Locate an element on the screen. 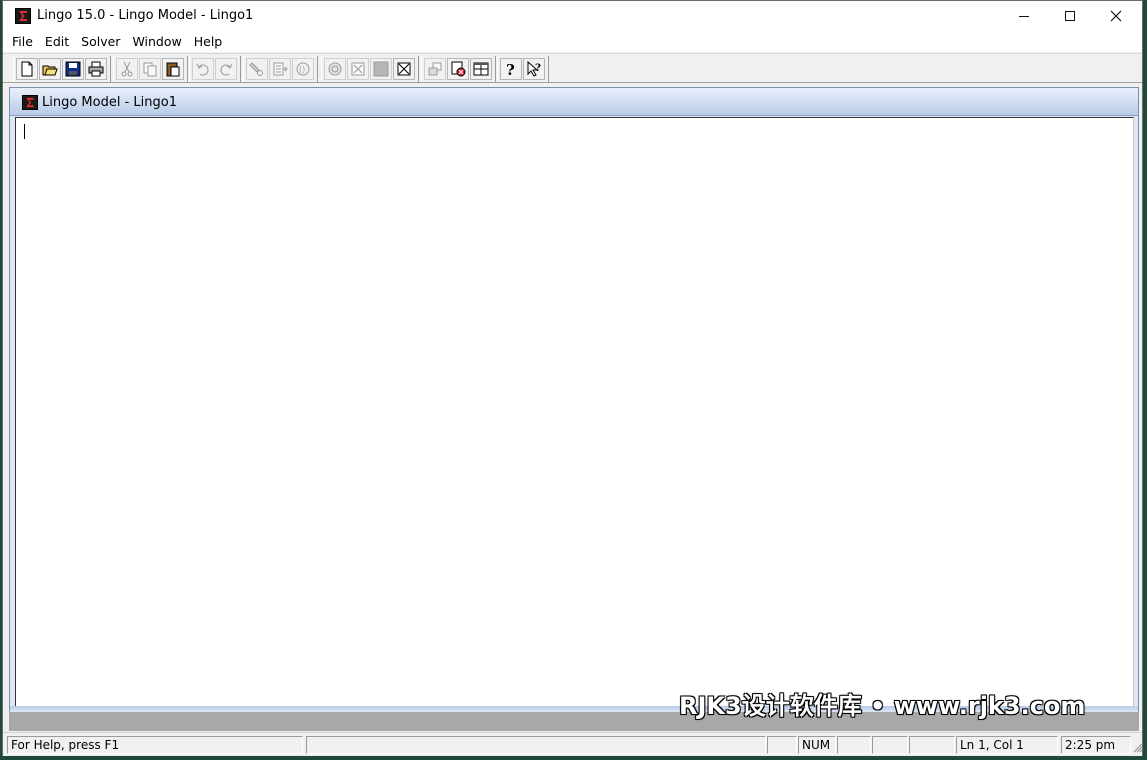 The image size is (1147, 760). menu-help: Help is located at coordinates (208, 41).